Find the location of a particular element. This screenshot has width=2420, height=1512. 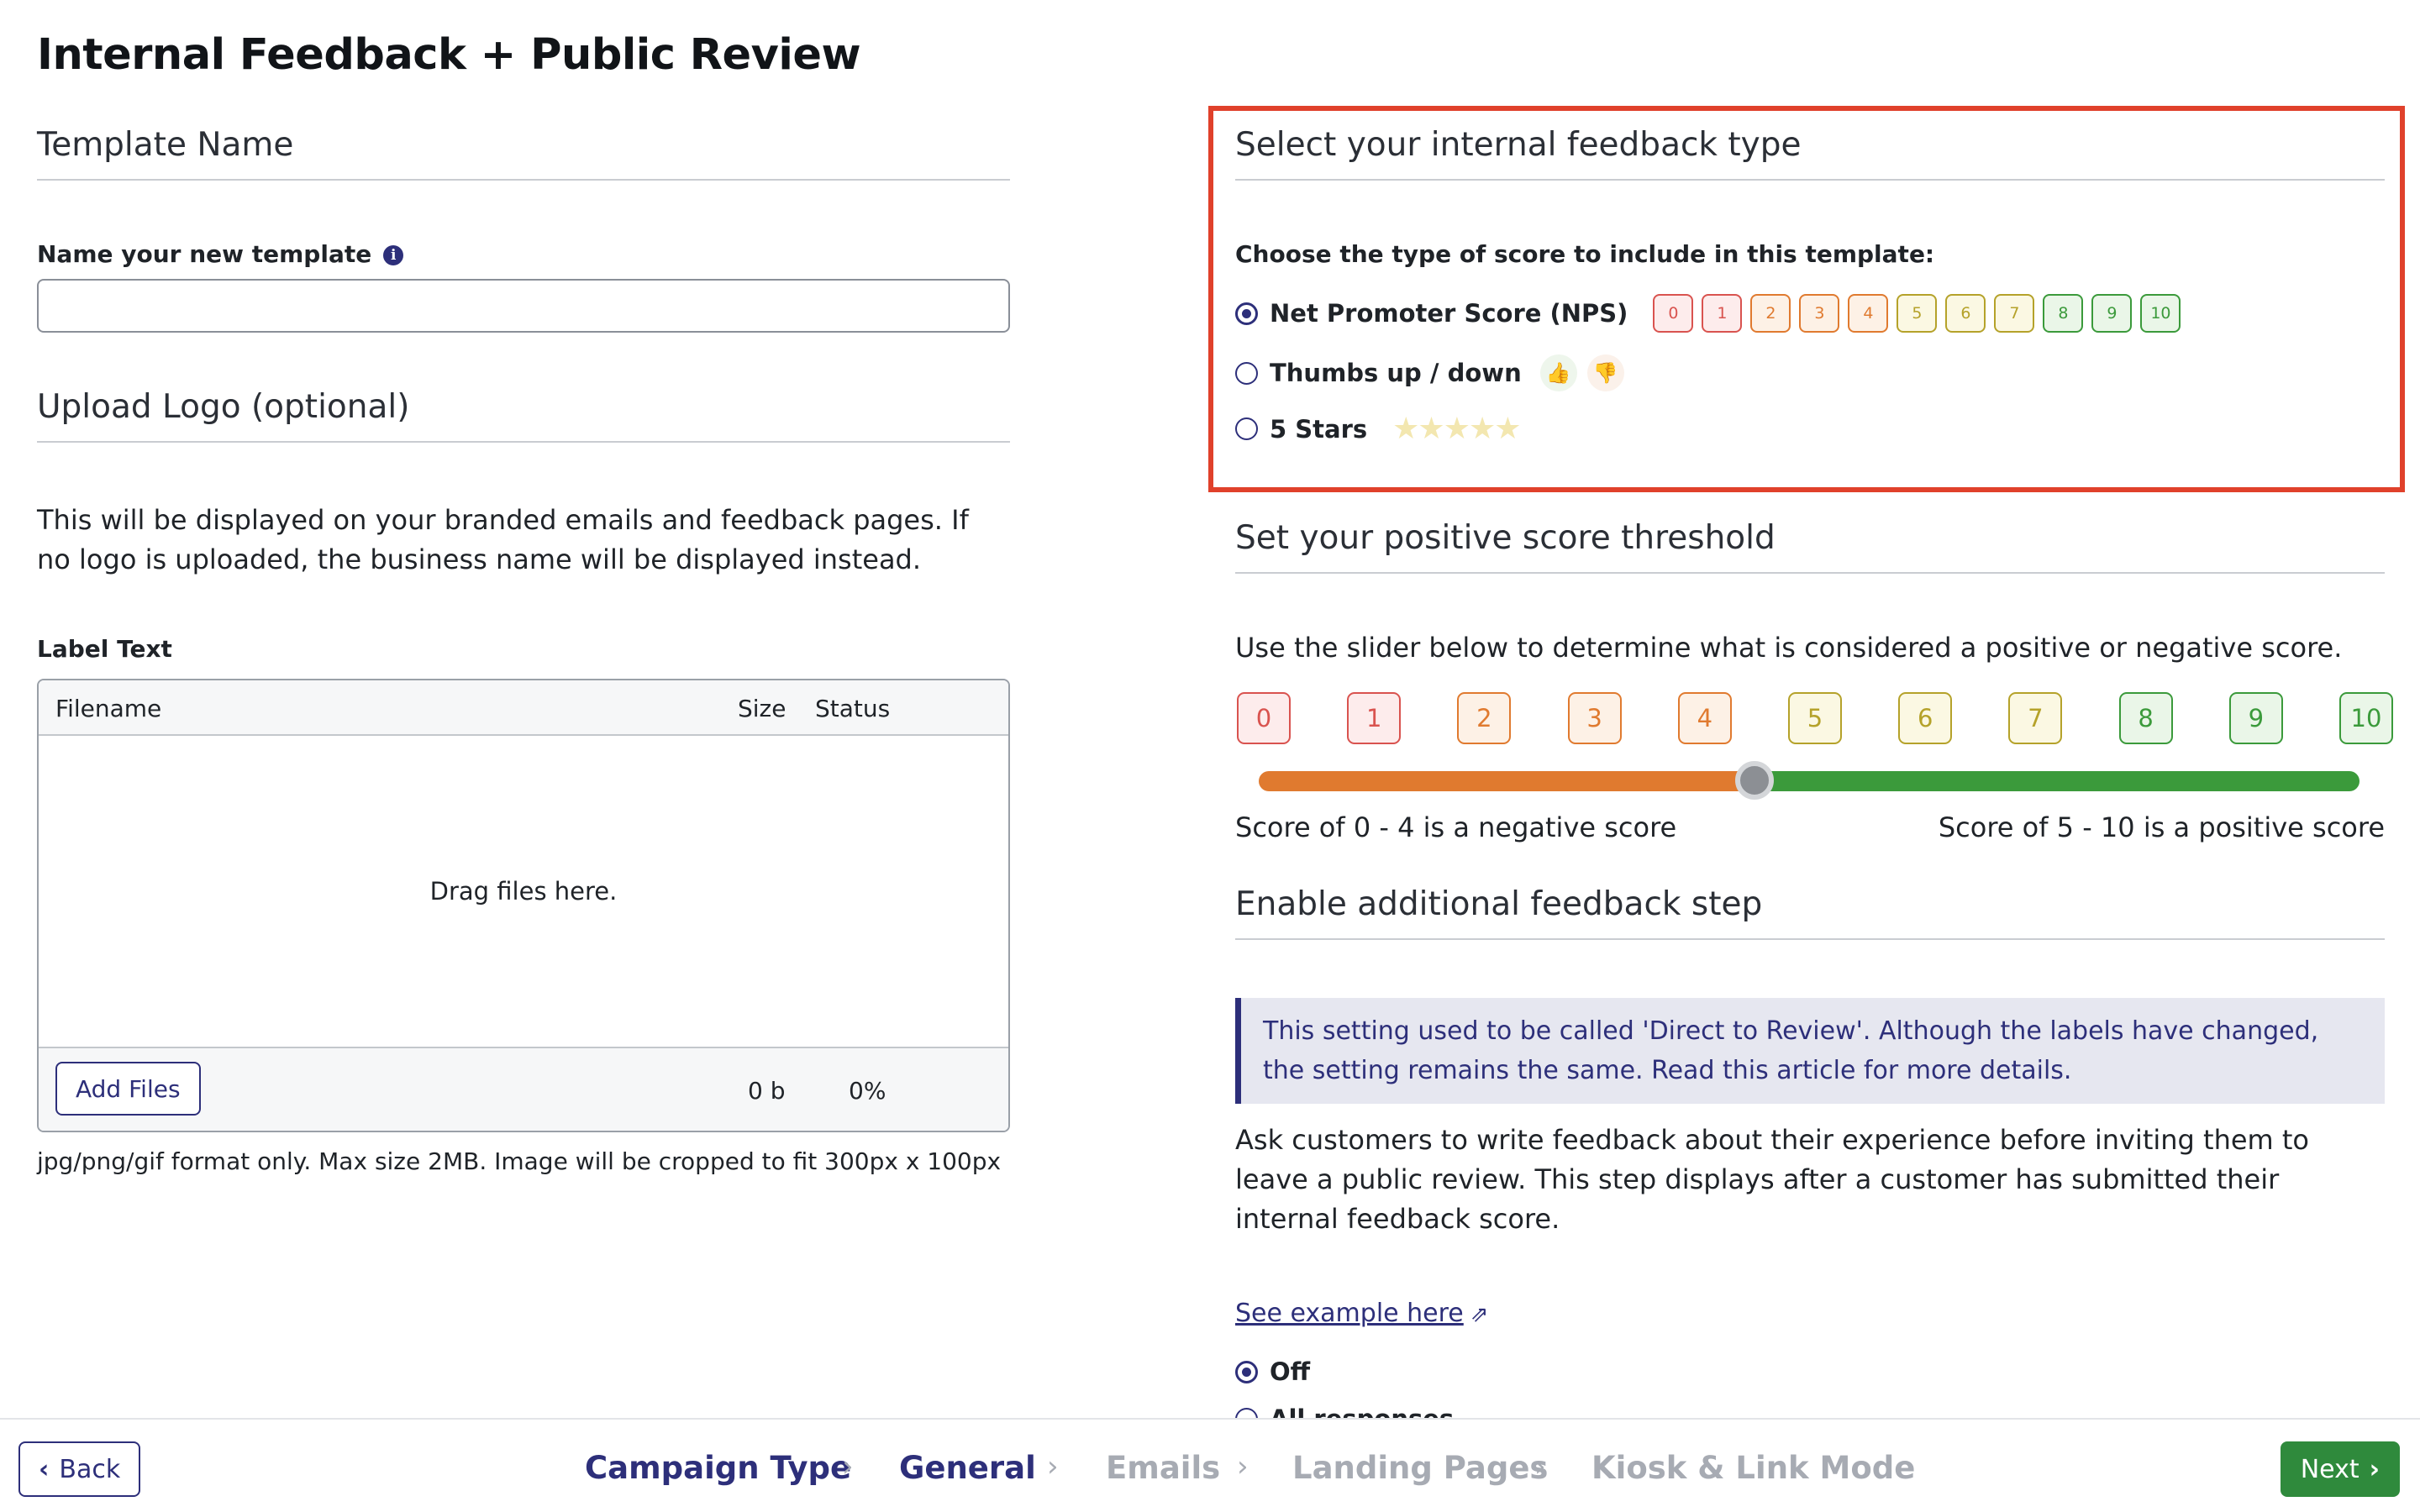

threshold-score-row: 0 1 2 3 4 5 6 7 8 9 10 is located at coordinates (1815, 718).